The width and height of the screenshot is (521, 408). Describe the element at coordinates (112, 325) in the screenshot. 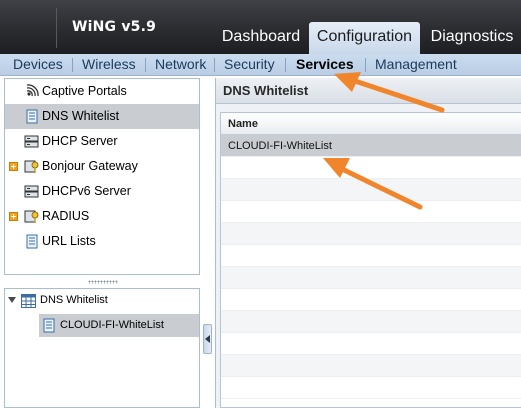

I see `tree-item-label: CLOUDI-FI-WhiteList` at that location.